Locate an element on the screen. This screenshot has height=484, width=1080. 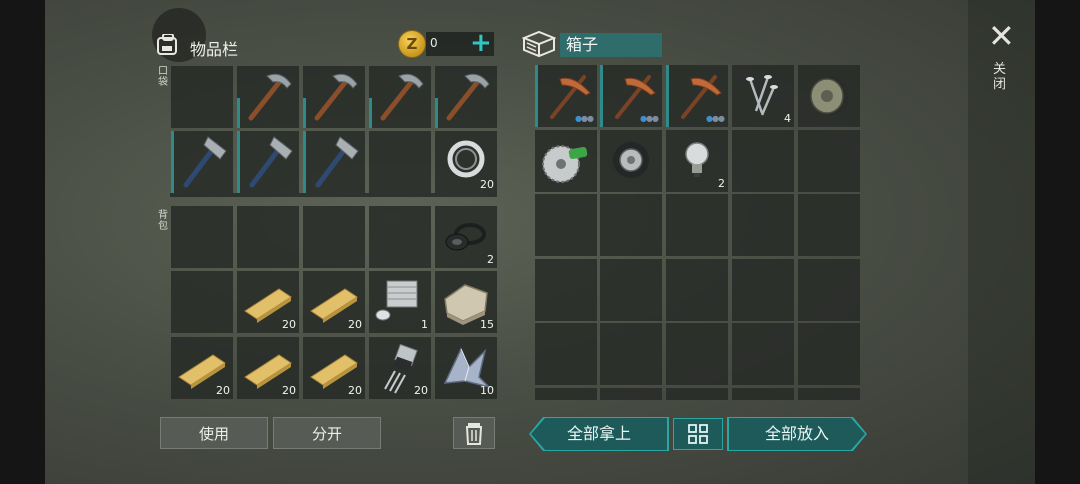
backpack-slot-11: 20 is located at coordinates (202, 368).